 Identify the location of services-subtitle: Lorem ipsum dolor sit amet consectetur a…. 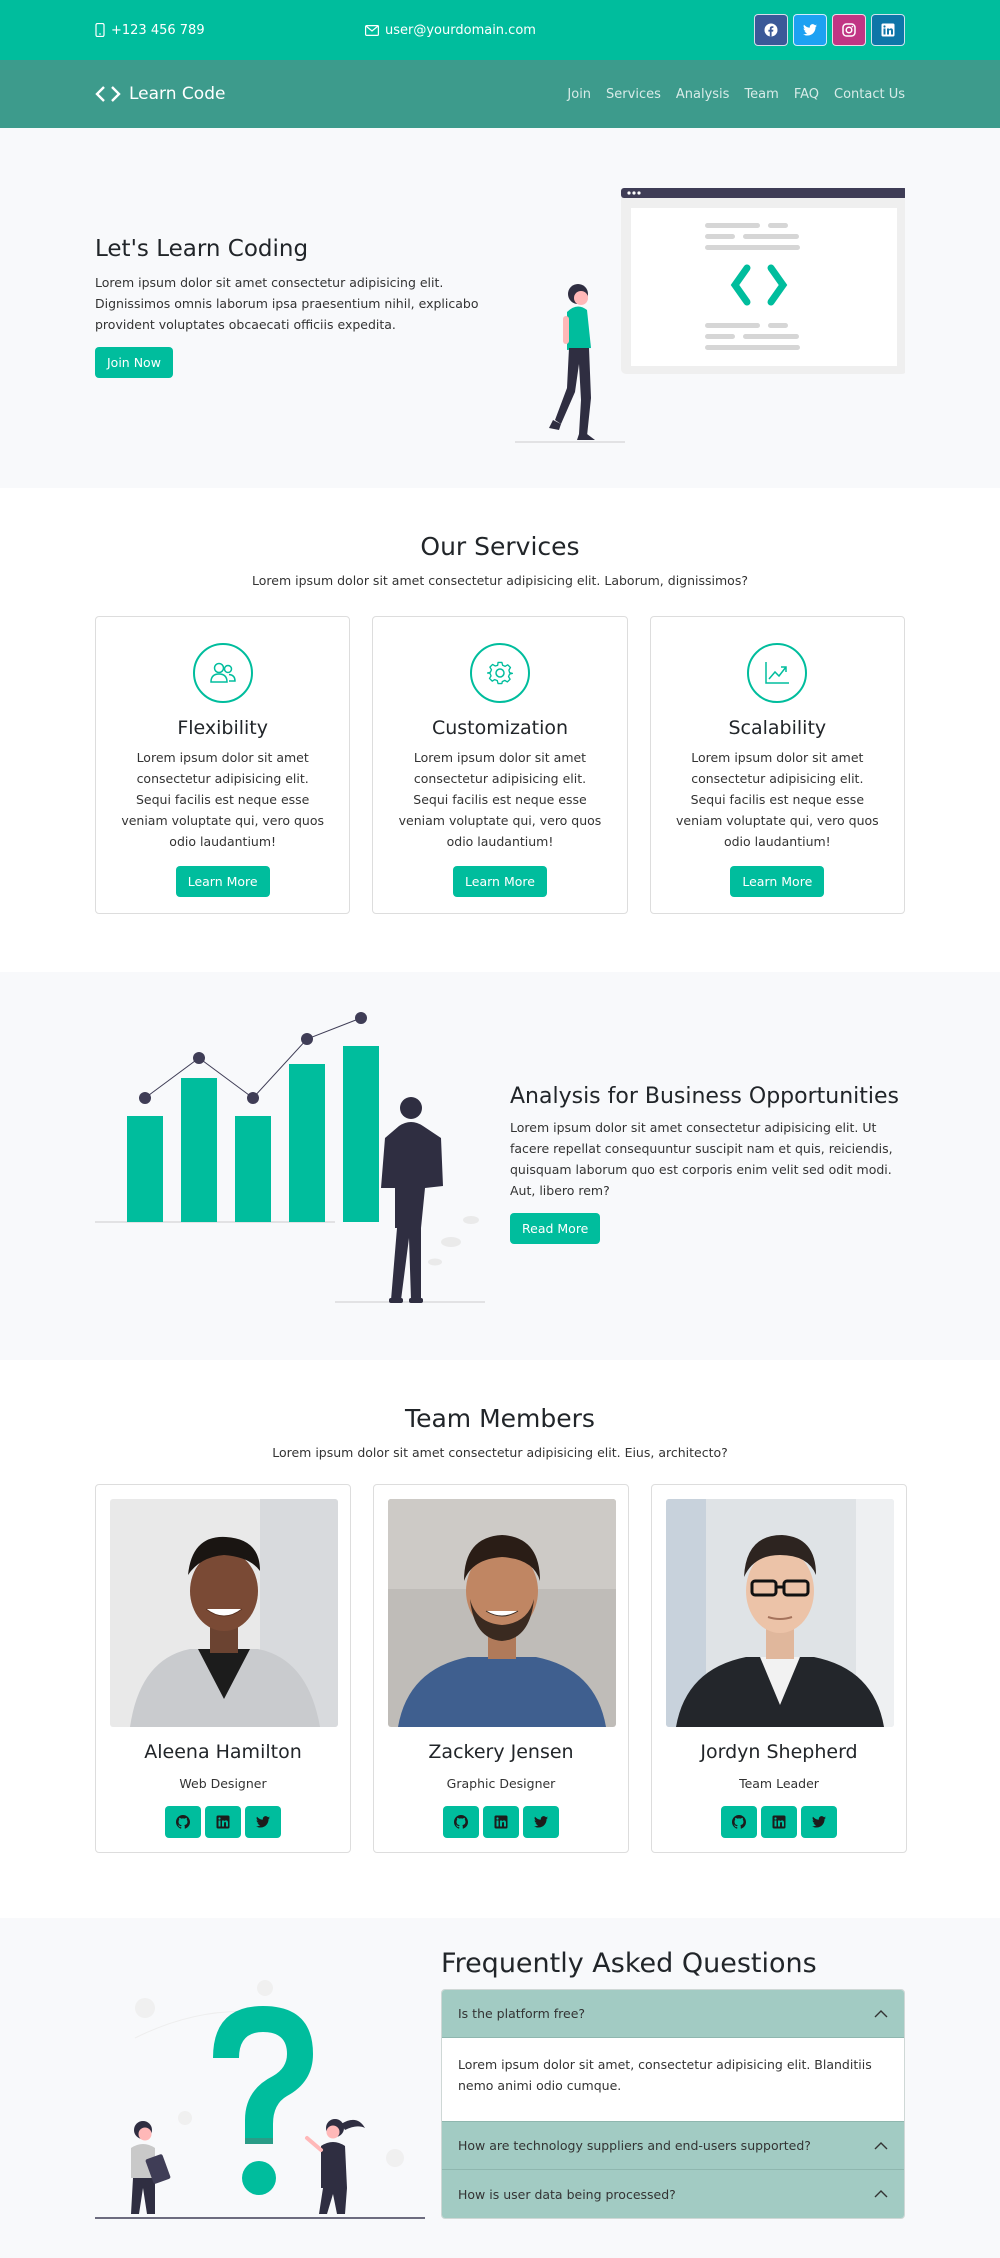
(500, 580).